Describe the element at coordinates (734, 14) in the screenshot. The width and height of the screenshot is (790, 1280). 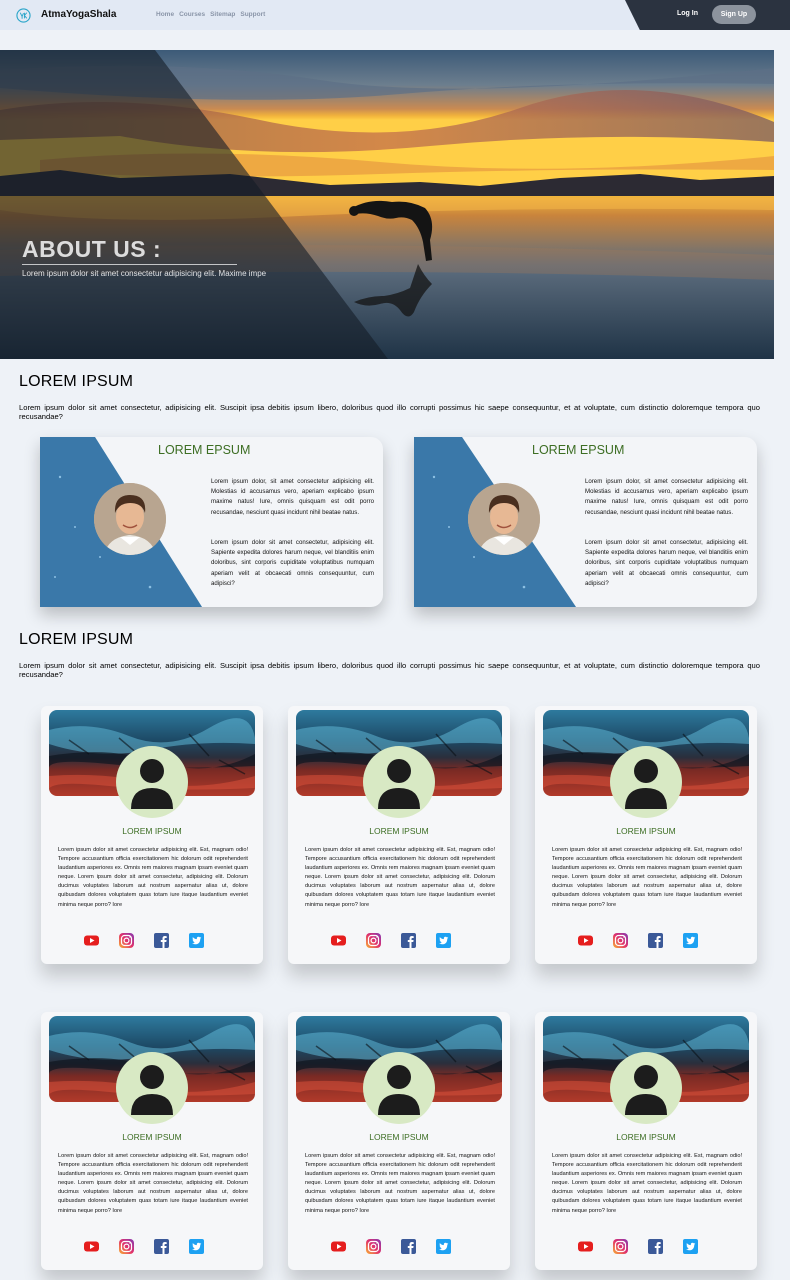
I see `signup-button: Sign Up` at that location.